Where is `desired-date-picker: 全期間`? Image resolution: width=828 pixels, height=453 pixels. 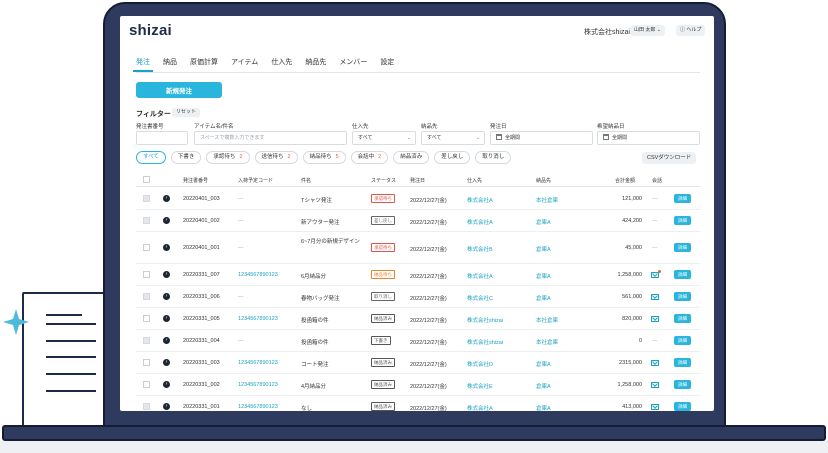
desired-date-picker: 全期間 is located at coordinates (648, 138).